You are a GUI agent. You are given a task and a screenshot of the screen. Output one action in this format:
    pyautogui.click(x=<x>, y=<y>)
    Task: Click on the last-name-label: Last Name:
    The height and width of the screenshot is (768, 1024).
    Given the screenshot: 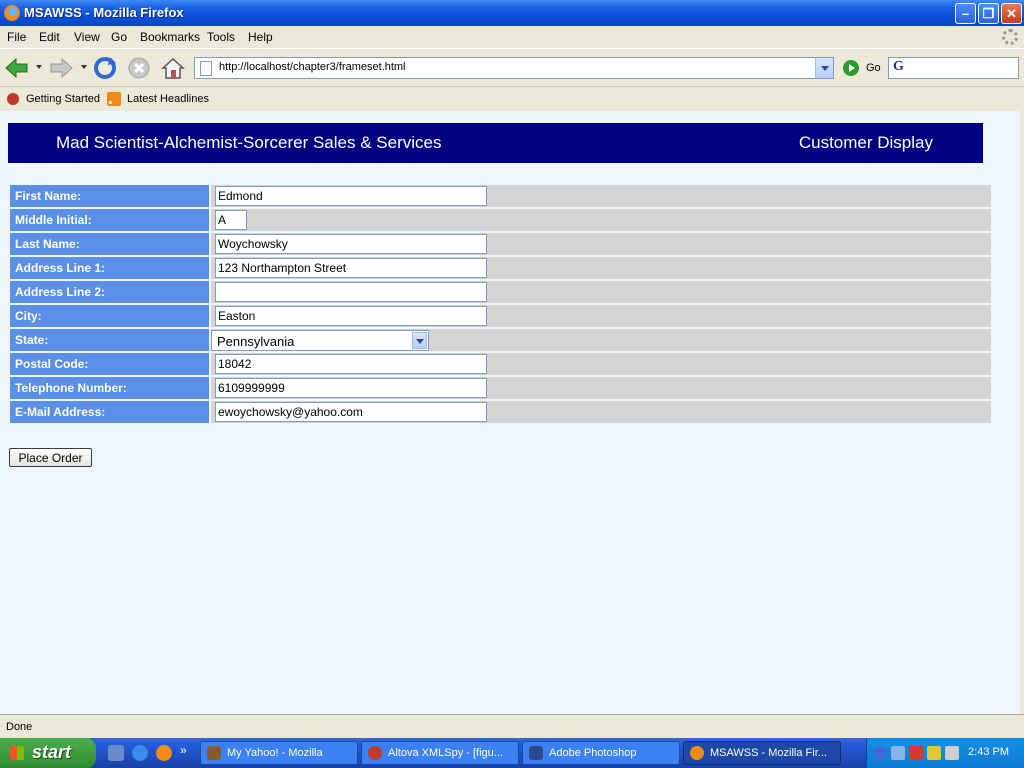 What is the action you would take?
    pyautogui.click(x=109, y=244)
    